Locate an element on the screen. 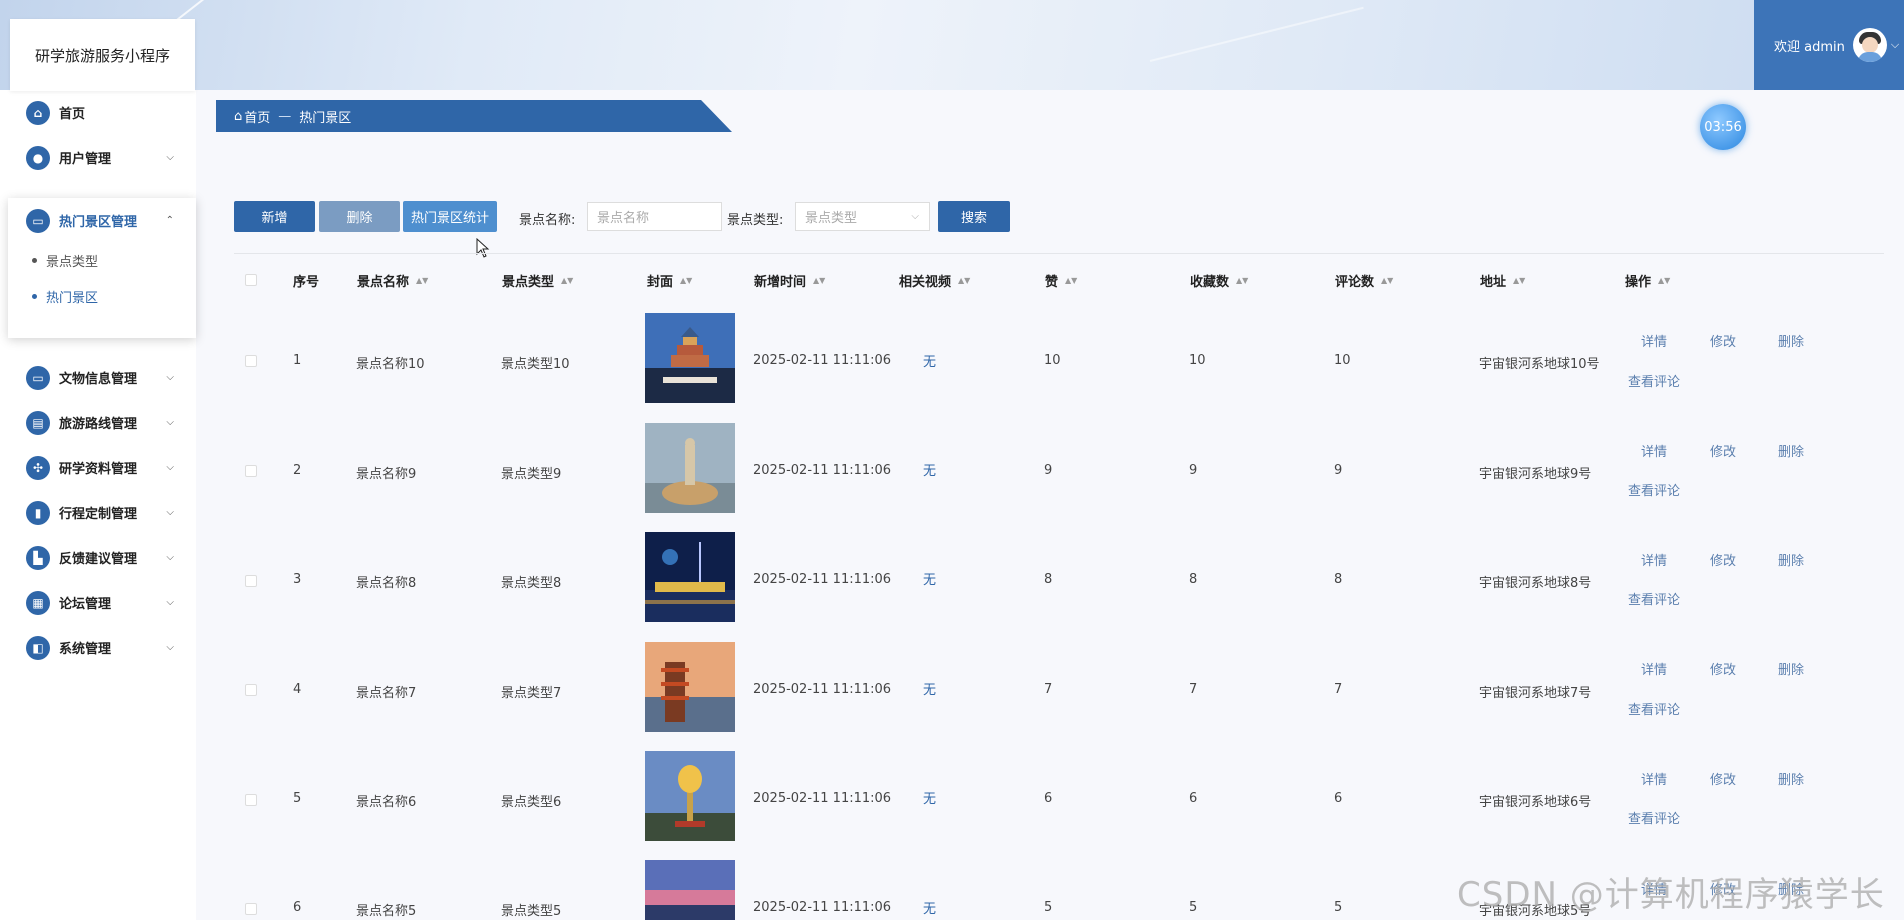 This screenshot has height=920, width=1904. sidebar-item-routes: ▤ 旅游路线管理 ⌵ is located at coordinates (98, 422).